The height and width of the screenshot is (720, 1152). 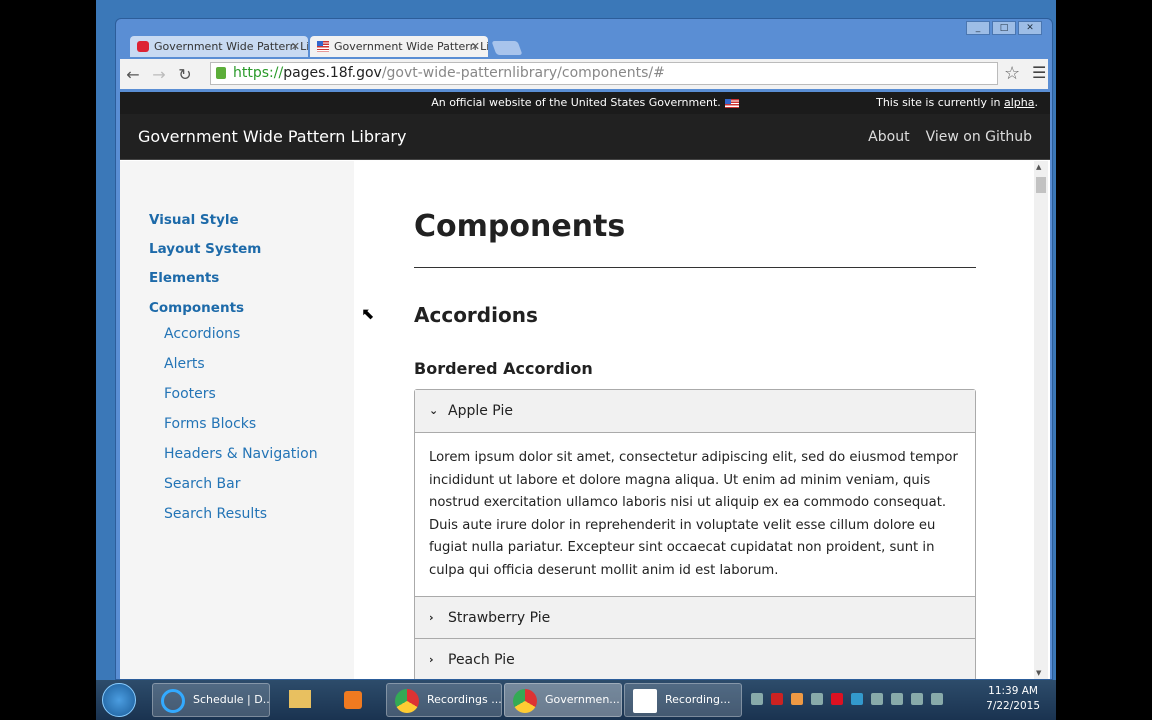 I want to click on site-title: Government Wide Pattern Library, so click(x=272, y=136).